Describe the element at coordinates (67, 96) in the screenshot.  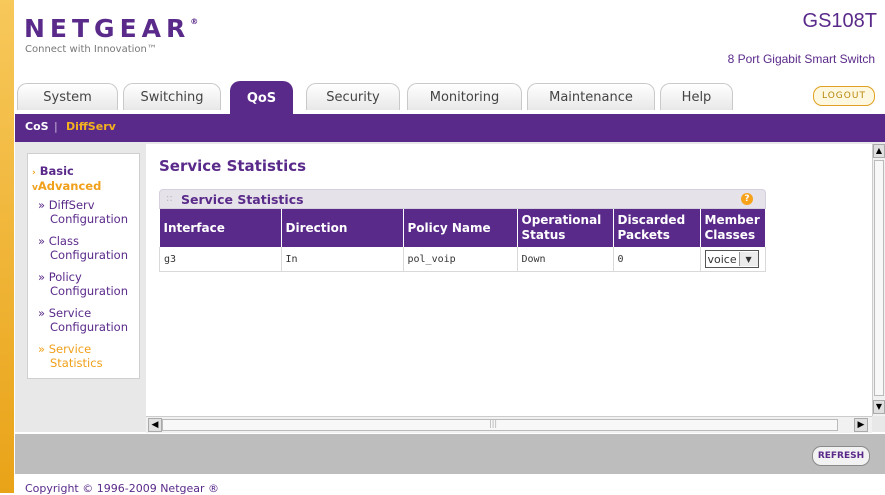
I see `tab-system: System` at that location.